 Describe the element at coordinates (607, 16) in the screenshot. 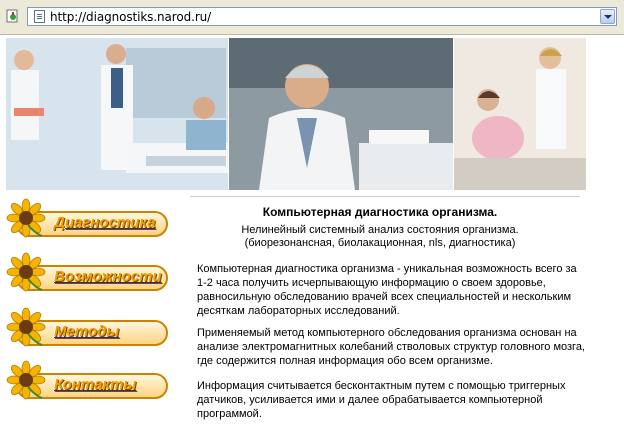

I see `chevron-down-icon` at that location.